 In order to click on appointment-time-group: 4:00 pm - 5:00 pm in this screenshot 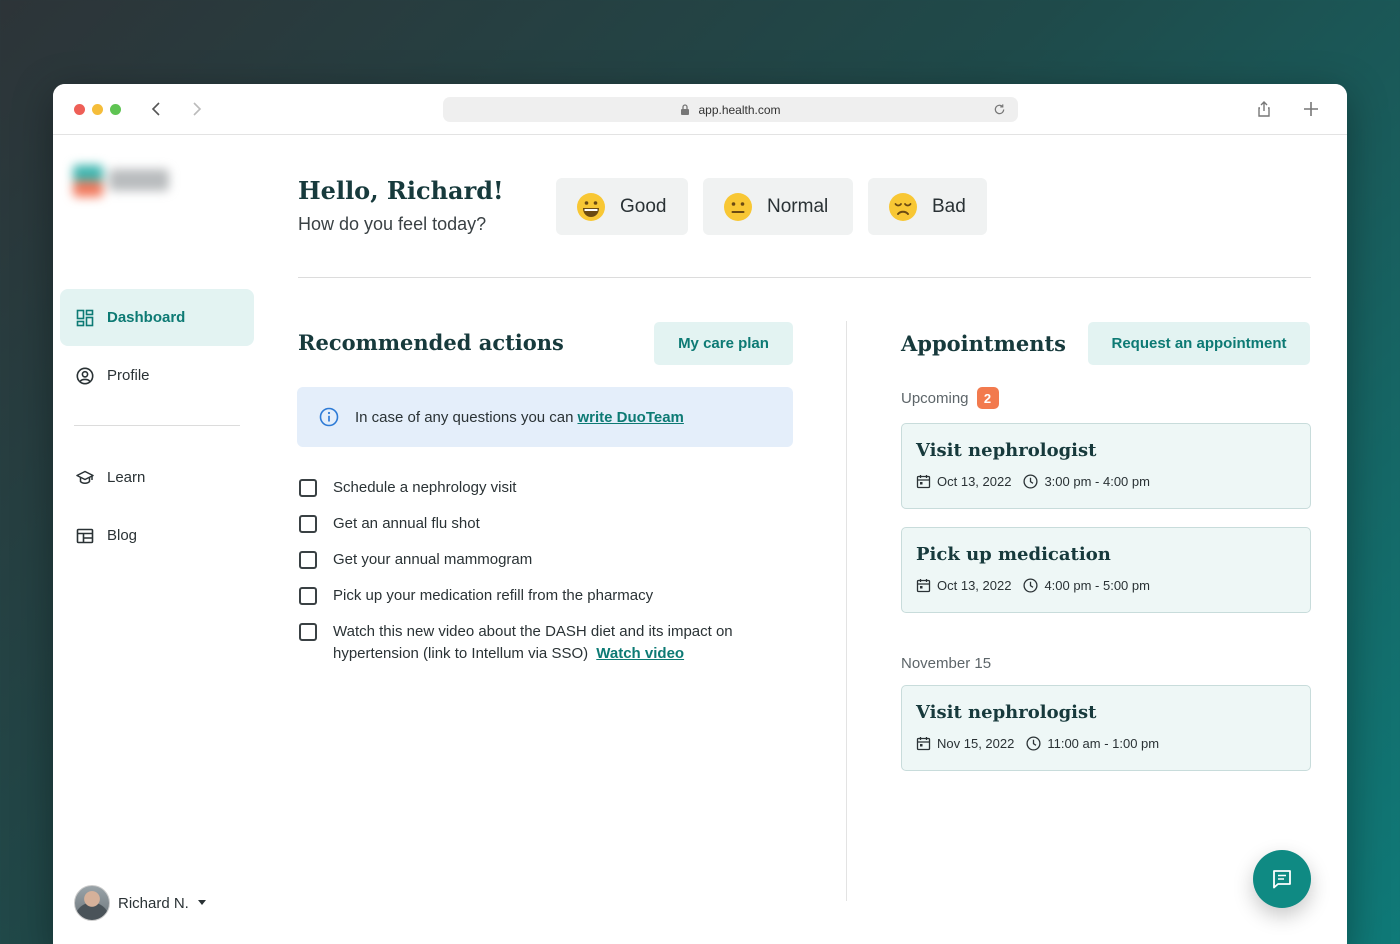, I will do `click(1086, 585)`.